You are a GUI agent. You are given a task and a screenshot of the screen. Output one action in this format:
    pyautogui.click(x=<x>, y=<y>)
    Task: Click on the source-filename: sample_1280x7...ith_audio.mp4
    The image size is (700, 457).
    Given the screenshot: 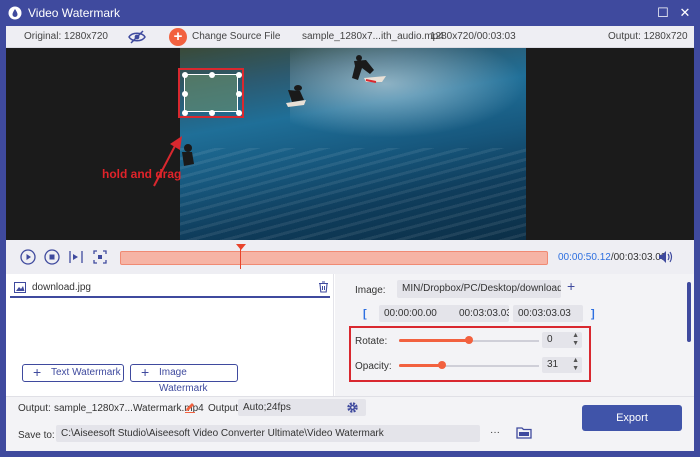 What is the action you would take?
    pyautogui.click(x=373, y=36)
    